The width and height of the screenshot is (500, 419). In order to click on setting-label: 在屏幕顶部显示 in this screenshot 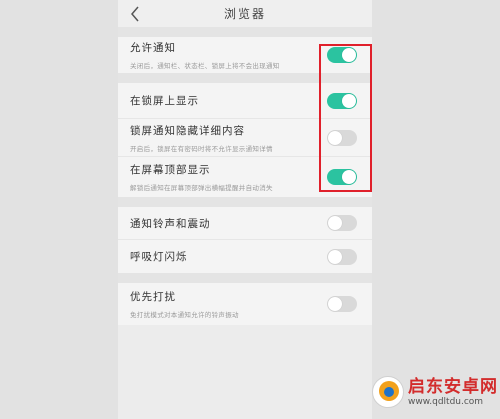, I will do `click(170, 170)`.